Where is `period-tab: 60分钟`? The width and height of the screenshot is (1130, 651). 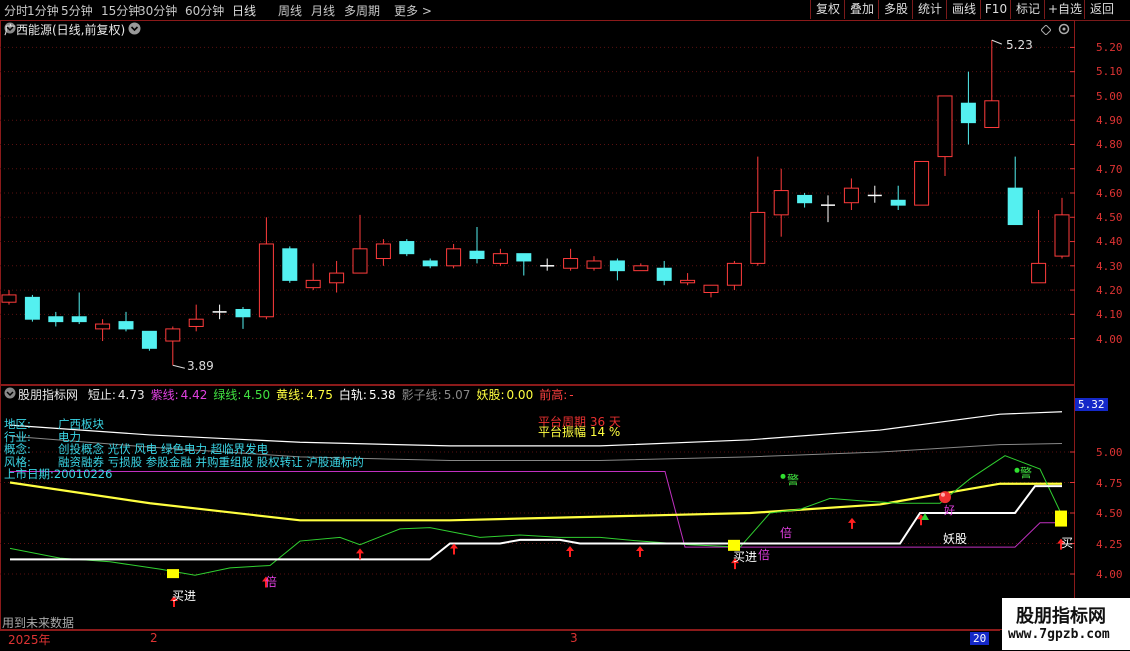 period-tab: 60分钟 is located at coordinates (204, 10).